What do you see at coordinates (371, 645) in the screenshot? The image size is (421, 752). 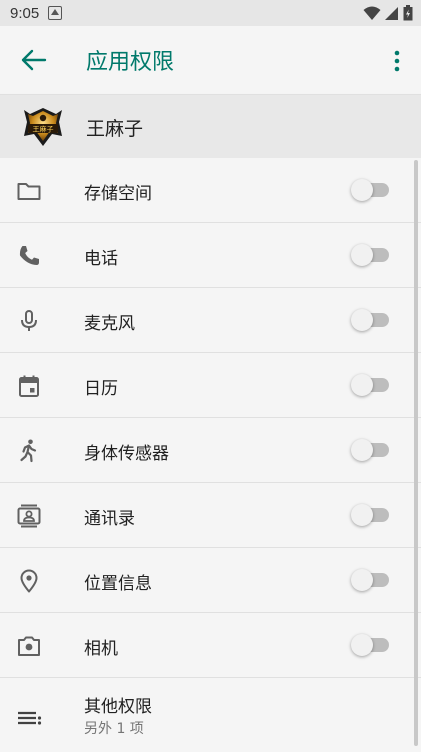 I see `permission-toggle-camera` at bounding box center [371, 645].